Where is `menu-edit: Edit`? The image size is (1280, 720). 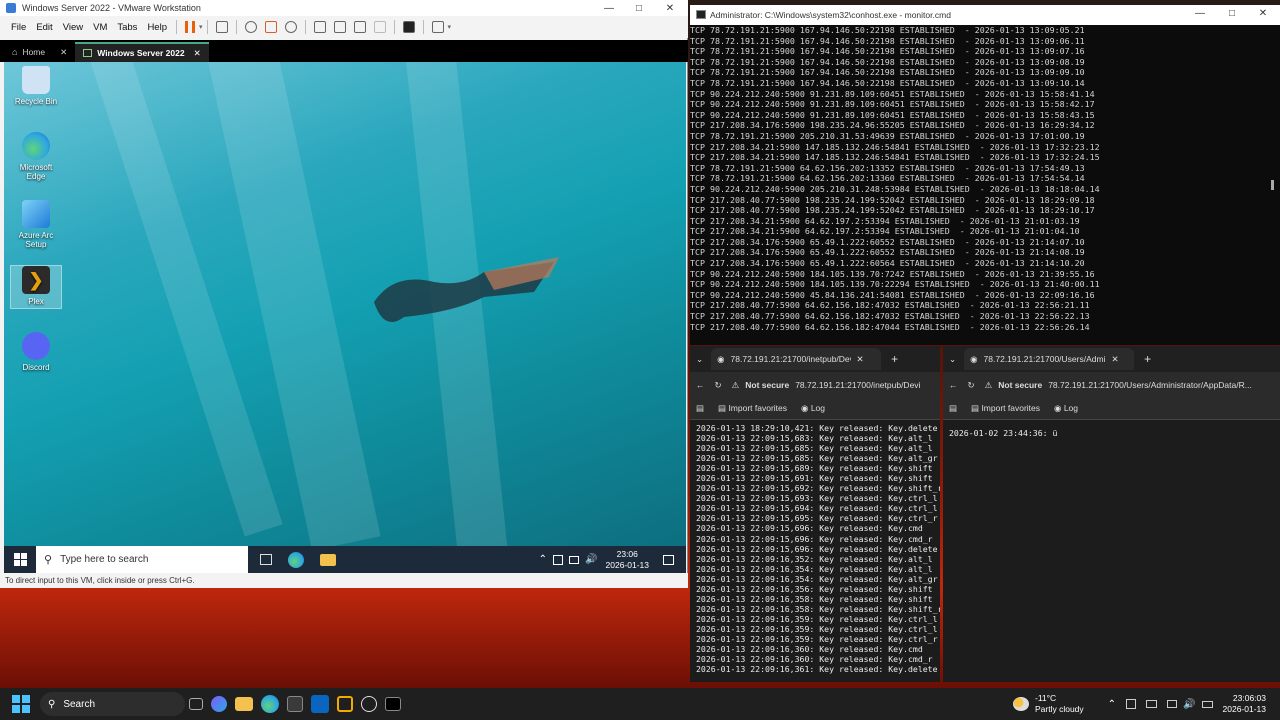
menu-edit: Edit is located at coordinates (44, 27).